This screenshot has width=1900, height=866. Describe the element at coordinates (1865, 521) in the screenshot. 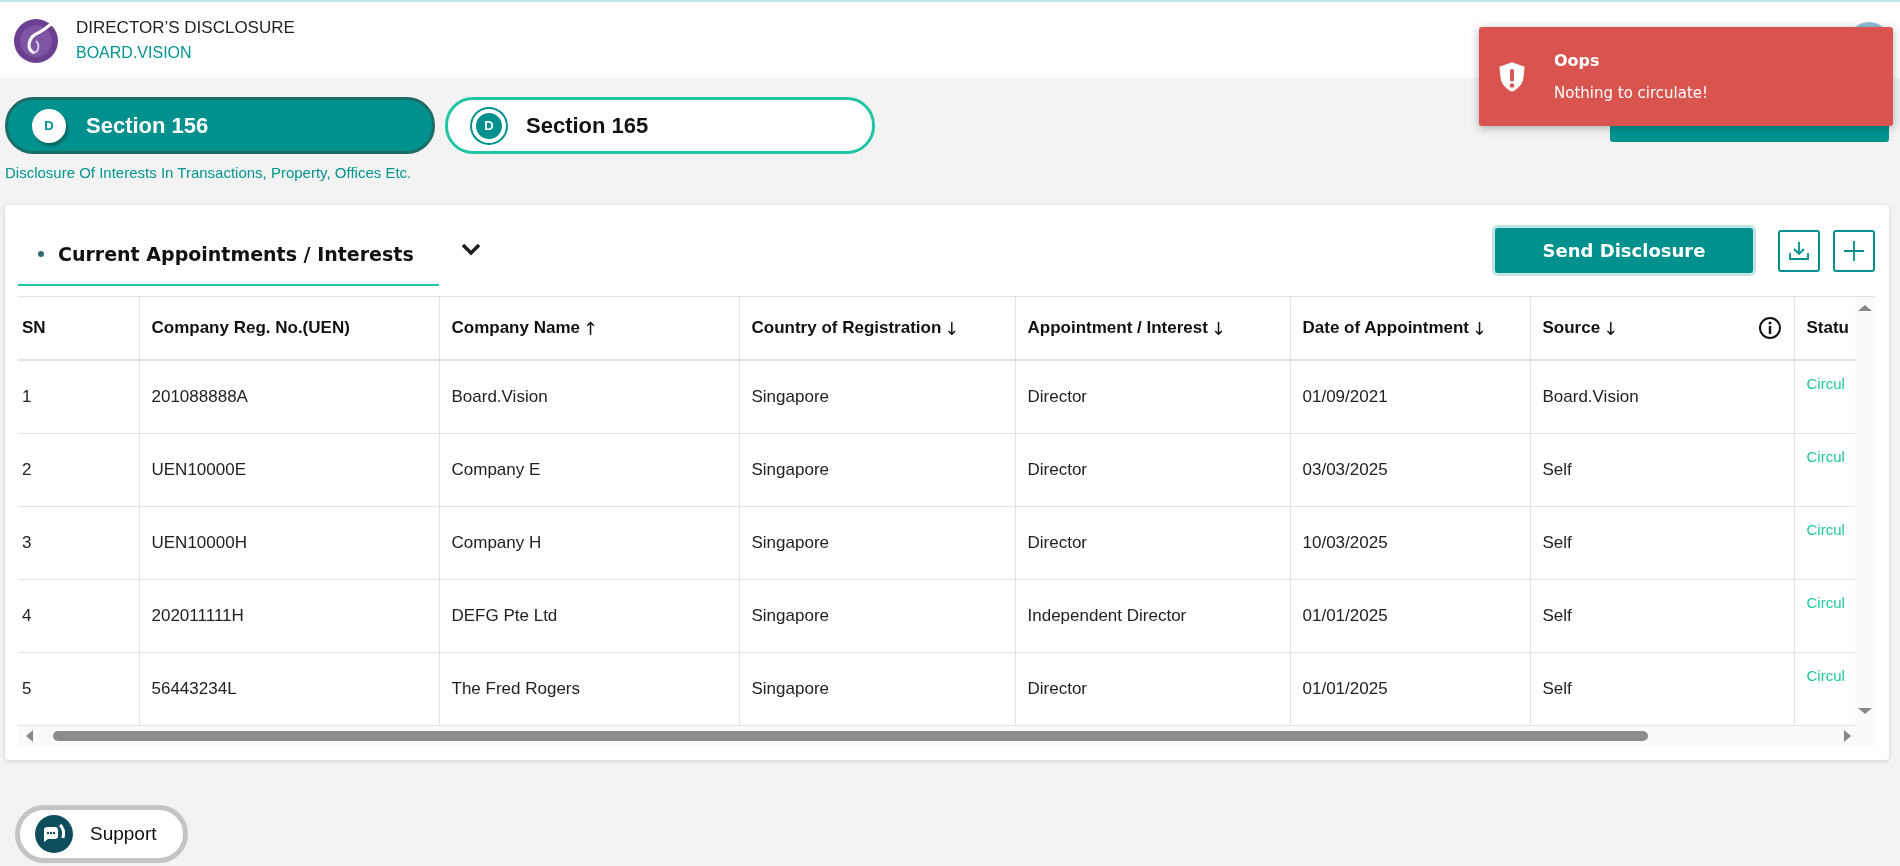

I see `vertical-scrollbar` at that location.